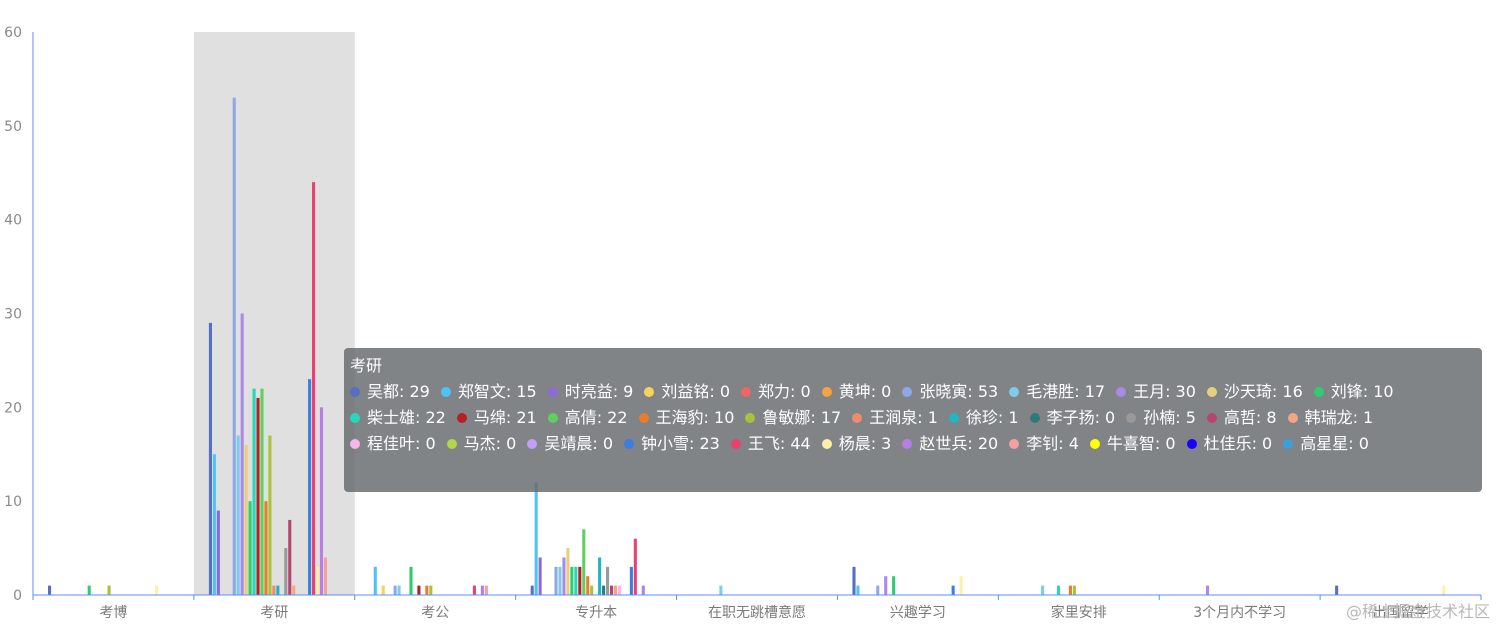  I want to click on tooltip-item: 王月: 30, so click(1156, 392).